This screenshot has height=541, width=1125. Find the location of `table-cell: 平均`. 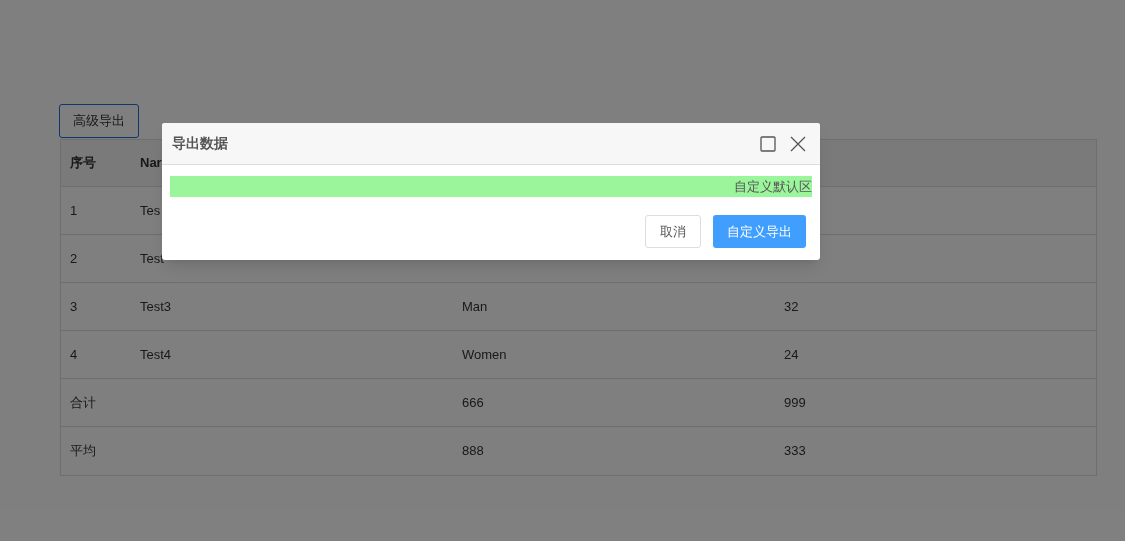

table-cell: 平均 is located at coordinates (83, 451).